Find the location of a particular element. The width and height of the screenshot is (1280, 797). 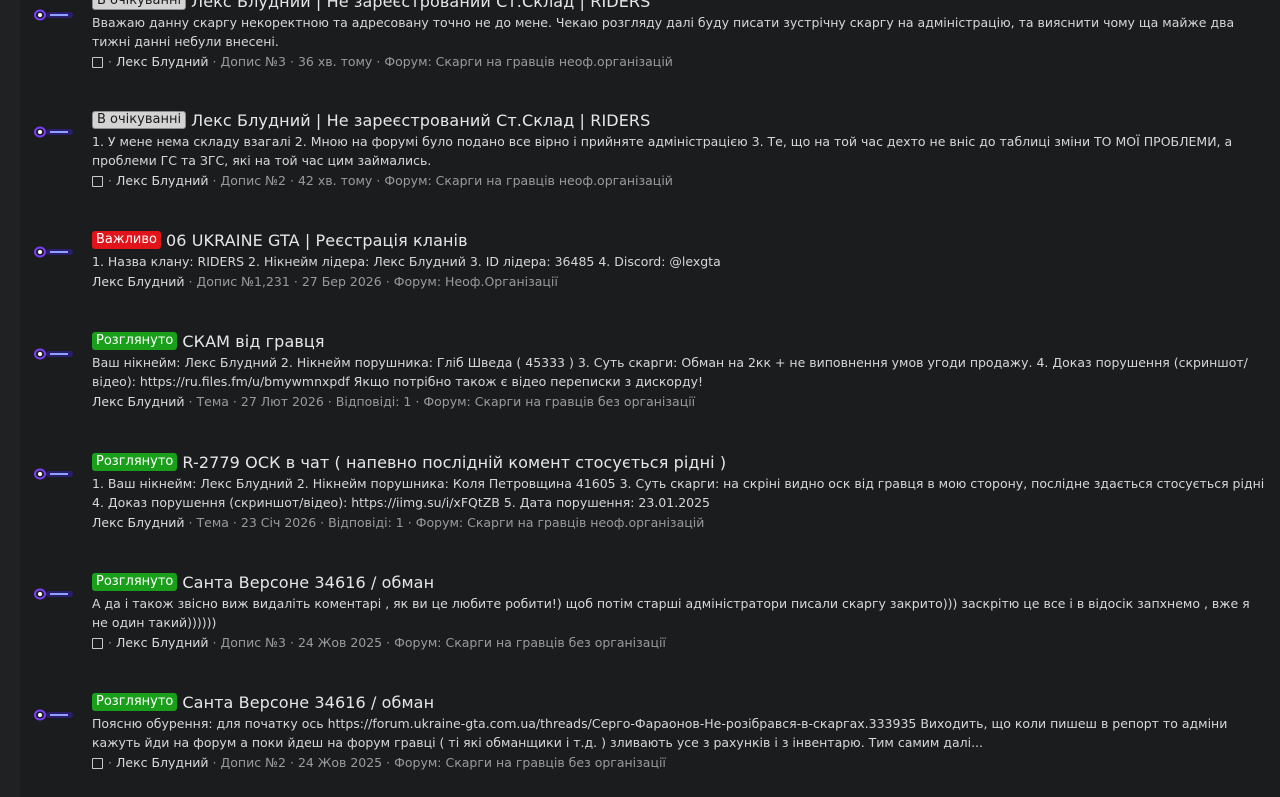

meta-item: Допис №2 is located at coordinates (253, 762).